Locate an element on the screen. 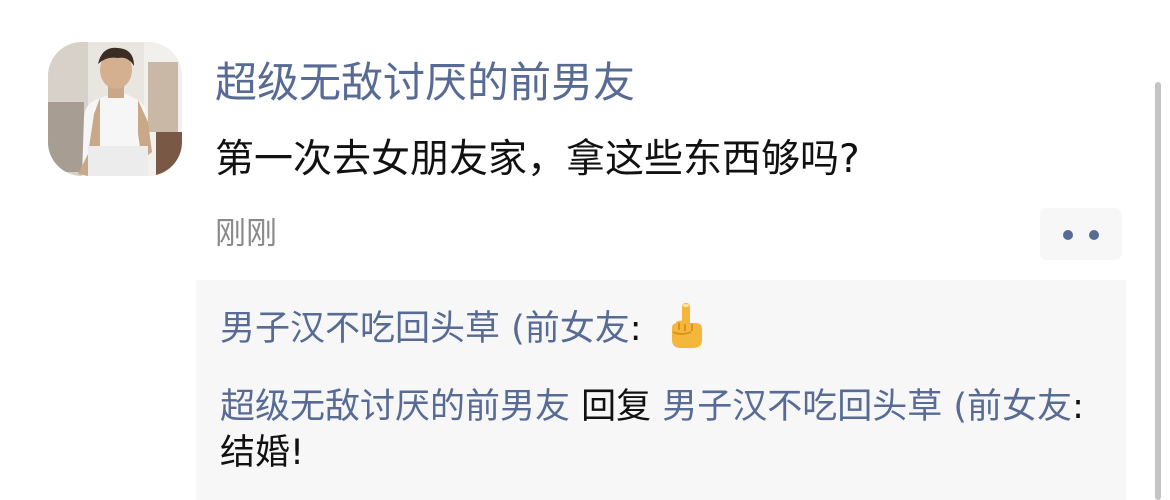 This screenshot has width=1170, height=500. avatar-photo is located at coordinates (115, 109).